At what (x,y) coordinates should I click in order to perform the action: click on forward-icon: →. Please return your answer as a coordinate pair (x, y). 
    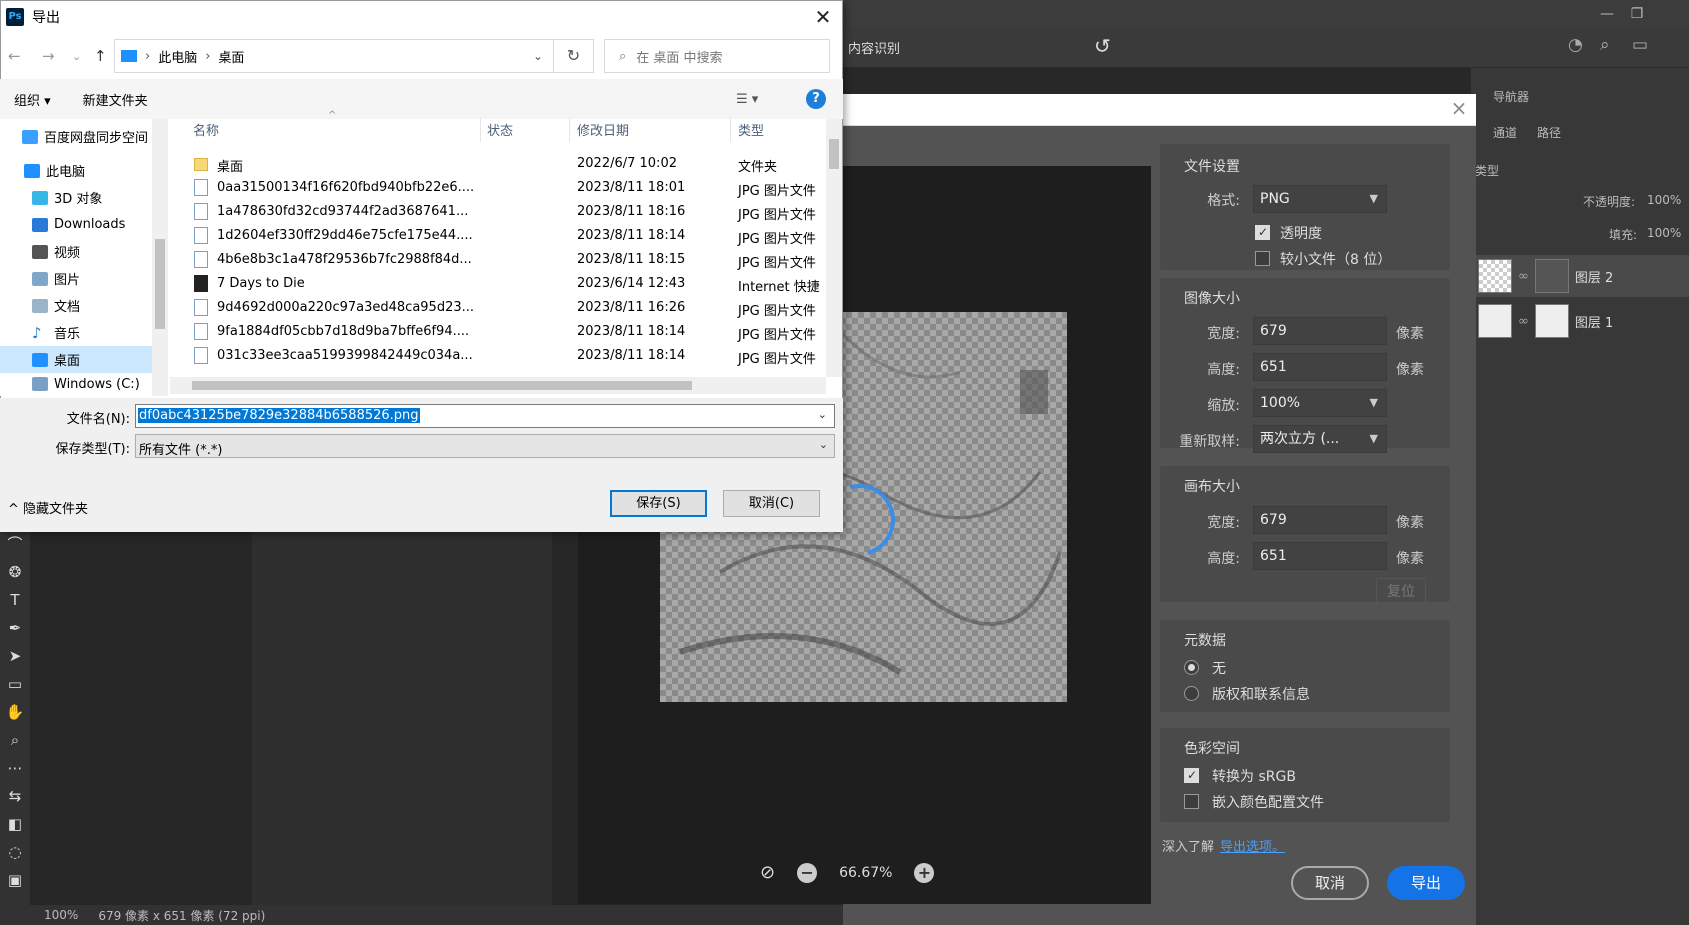
    Looking at the image, I should click on (48, 56).